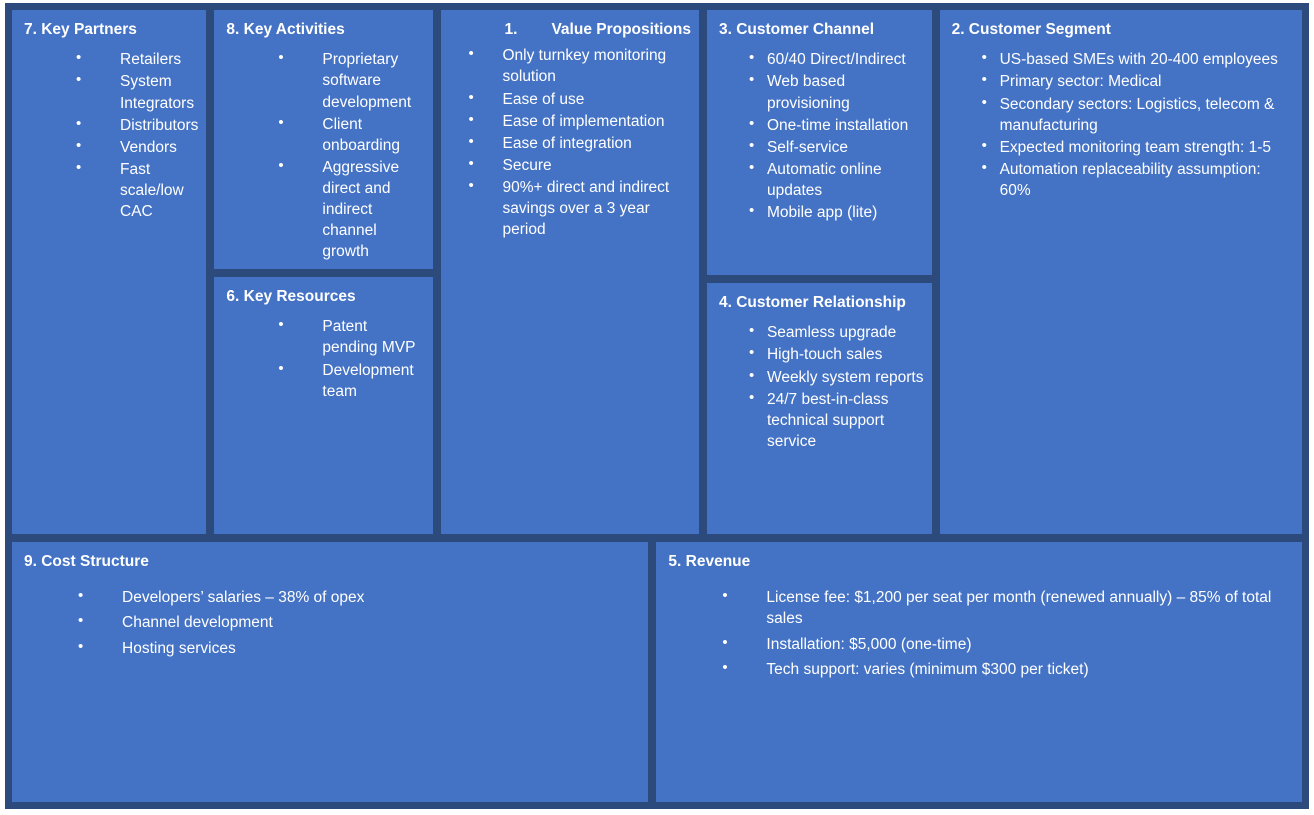  I want to click on list-item: Seamless upgrade, so click(834, 332).